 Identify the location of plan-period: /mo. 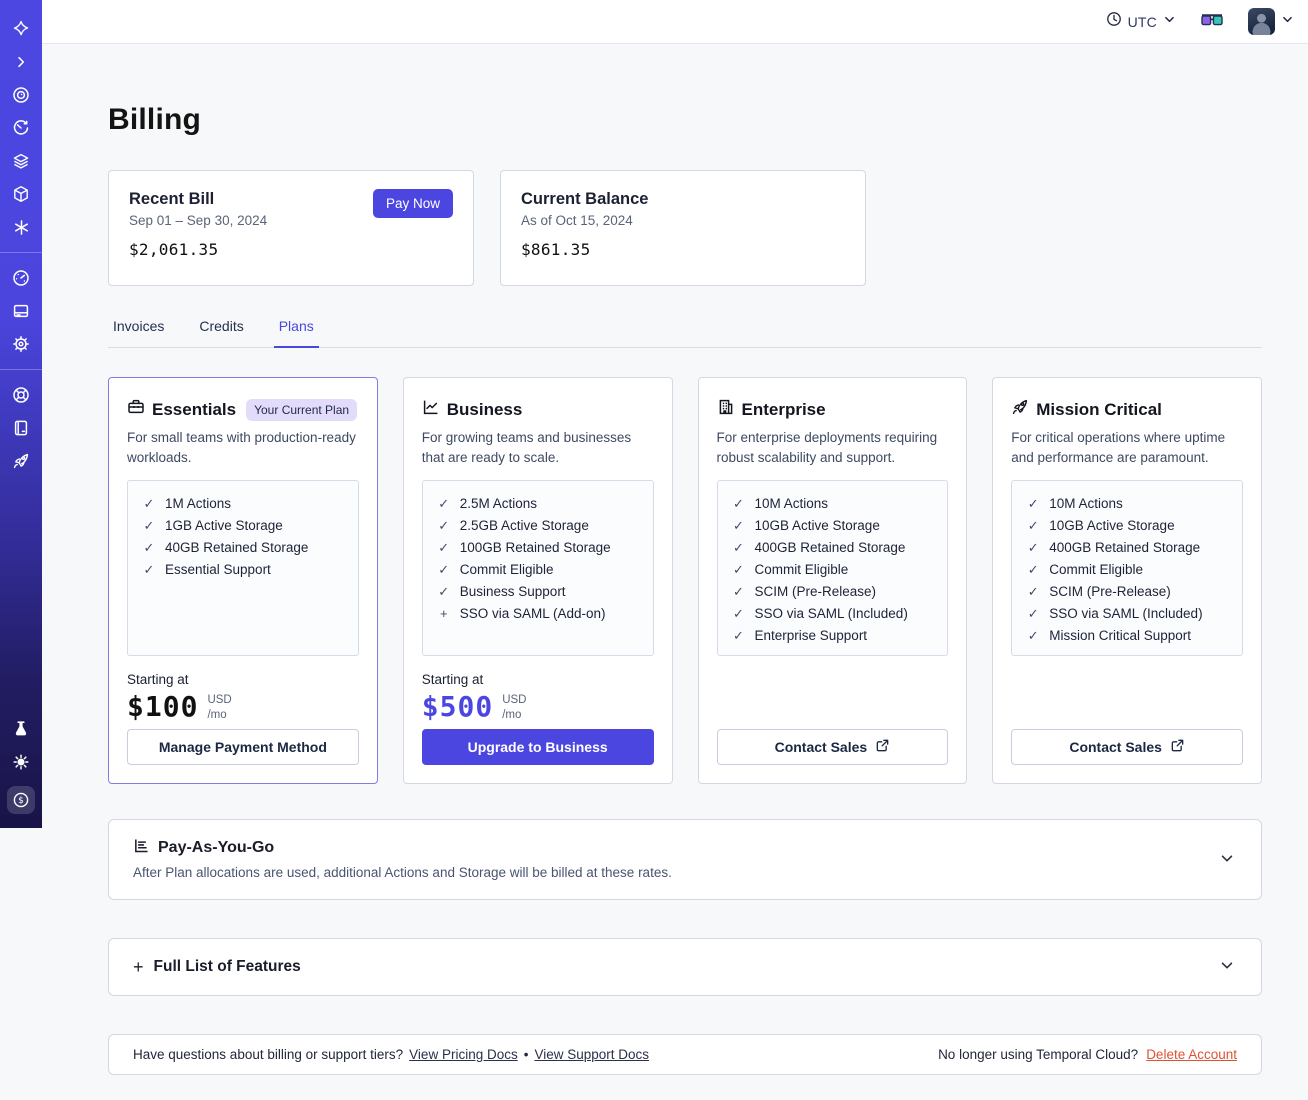
(512, 715).